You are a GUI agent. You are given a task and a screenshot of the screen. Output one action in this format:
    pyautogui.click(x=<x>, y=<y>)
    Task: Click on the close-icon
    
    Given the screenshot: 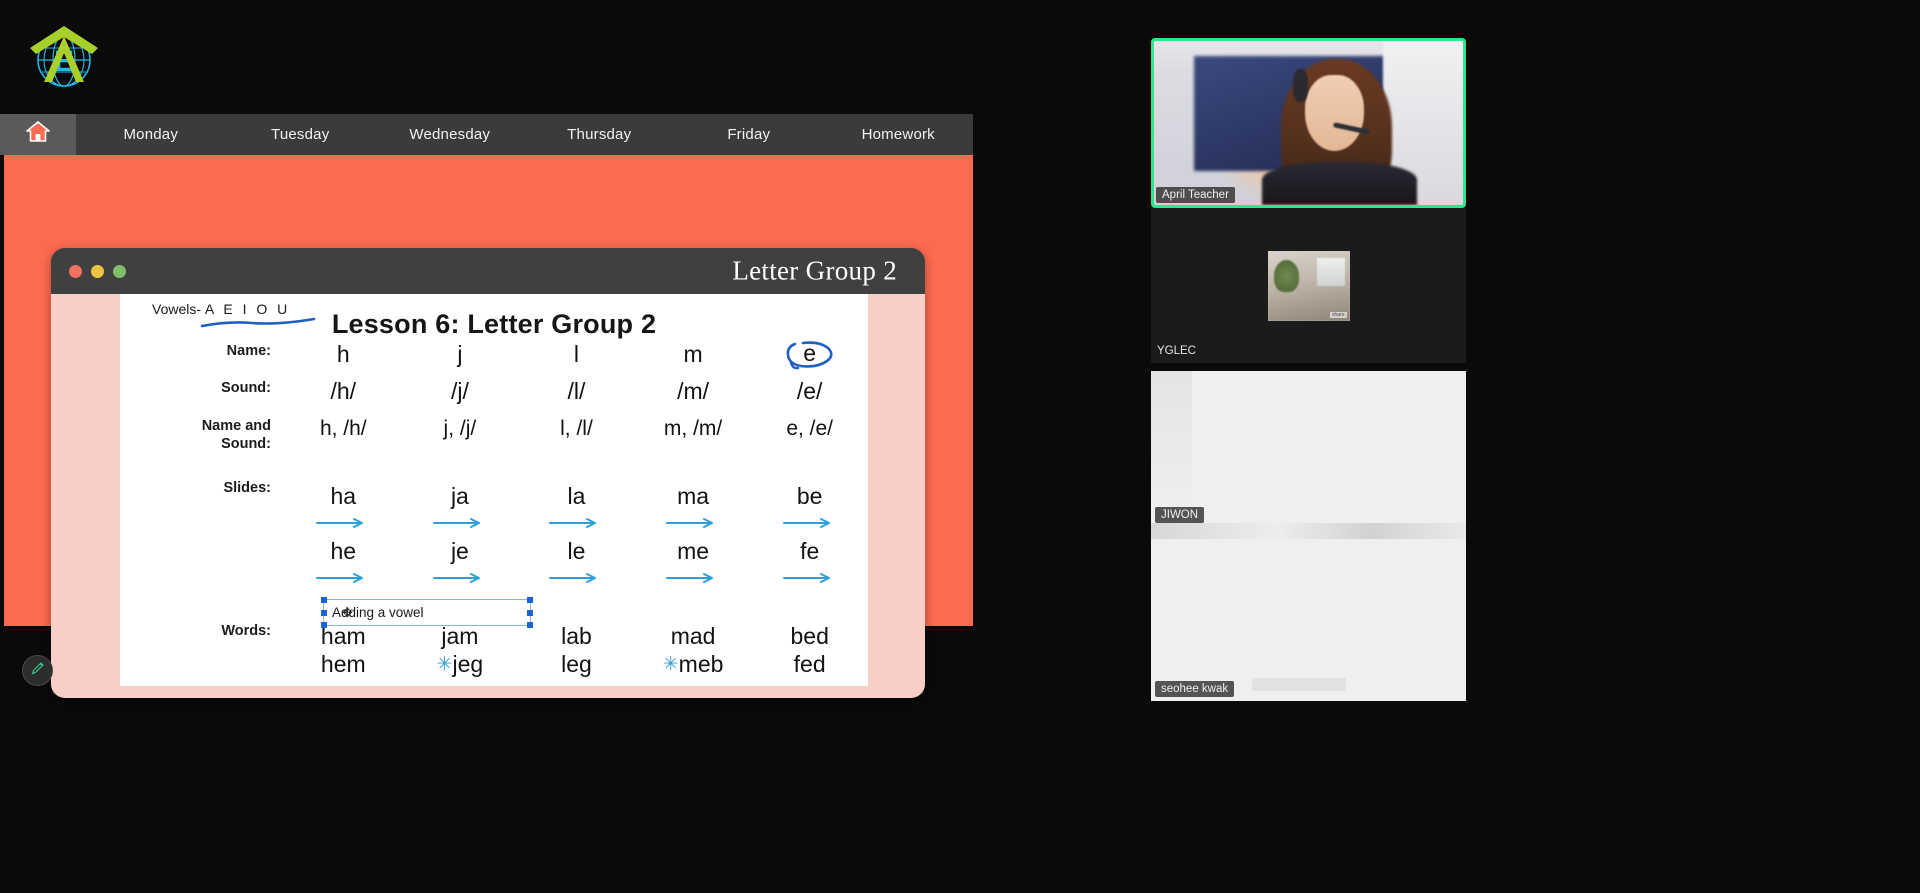 What is the action you would take?
    pyautogui.click(x=75, y=271)
    